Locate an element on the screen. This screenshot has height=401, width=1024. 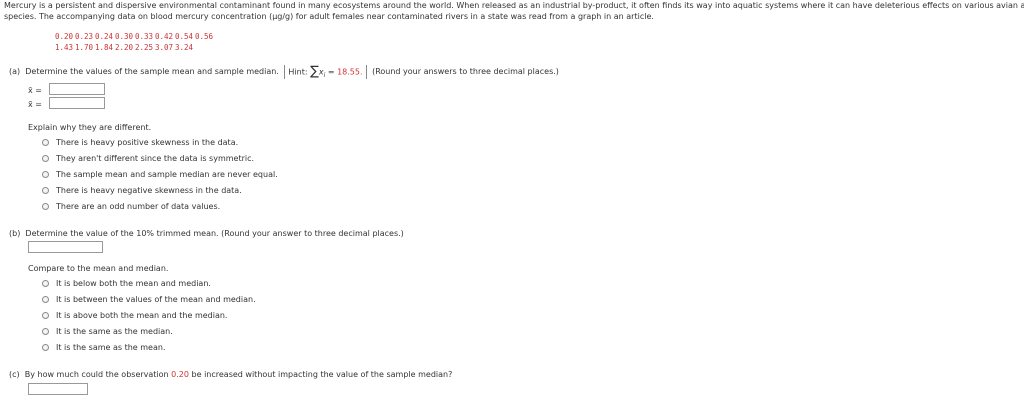
part-b-option-1: It is below both the mean and median. is located at coordinates (126, 283).